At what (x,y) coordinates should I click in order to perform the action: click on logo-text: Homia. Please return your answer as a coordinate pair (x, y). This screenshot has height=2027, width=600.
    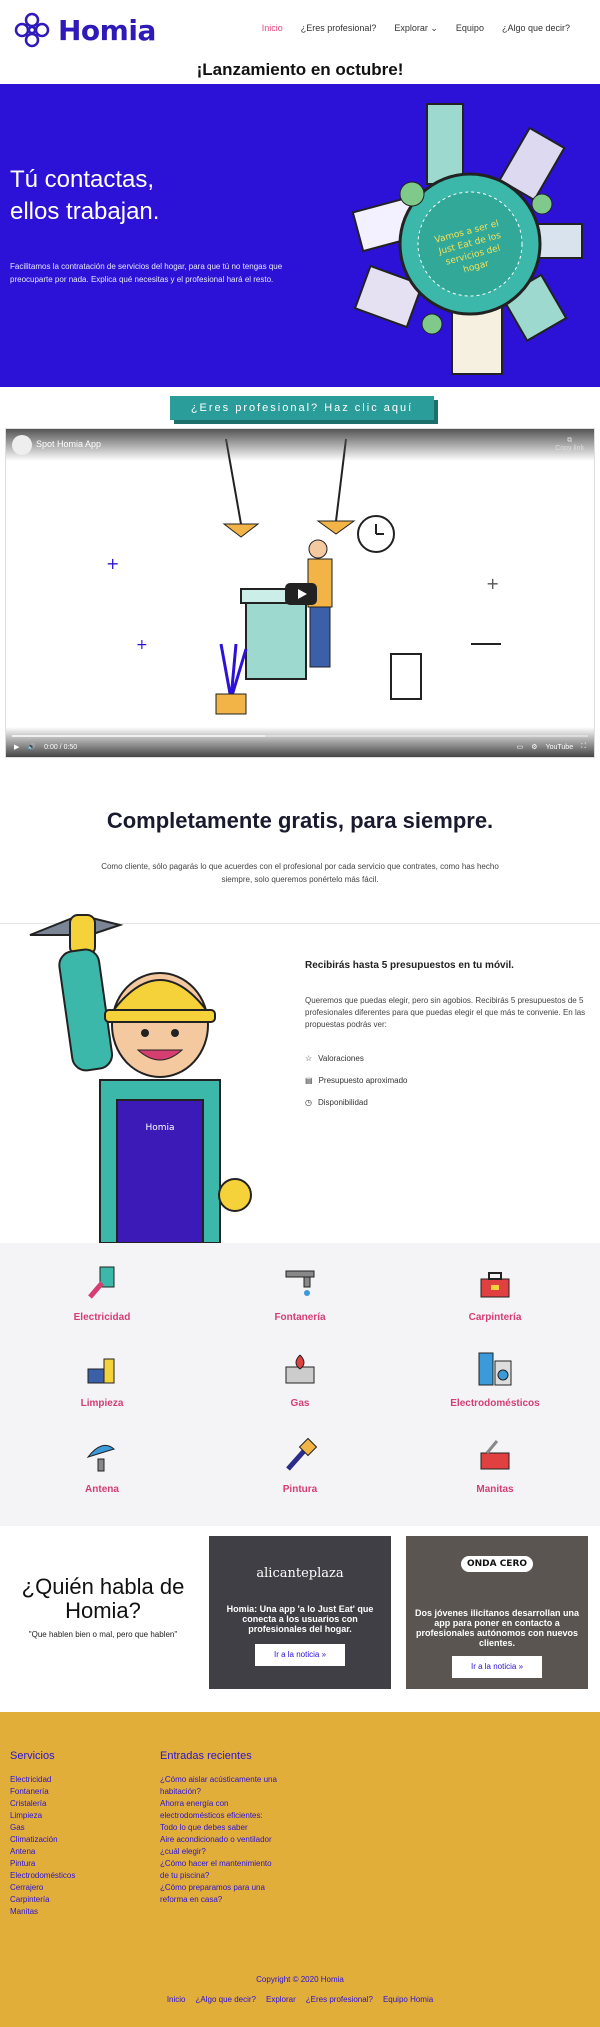
    Looking at the image, I should click on (107, 30).